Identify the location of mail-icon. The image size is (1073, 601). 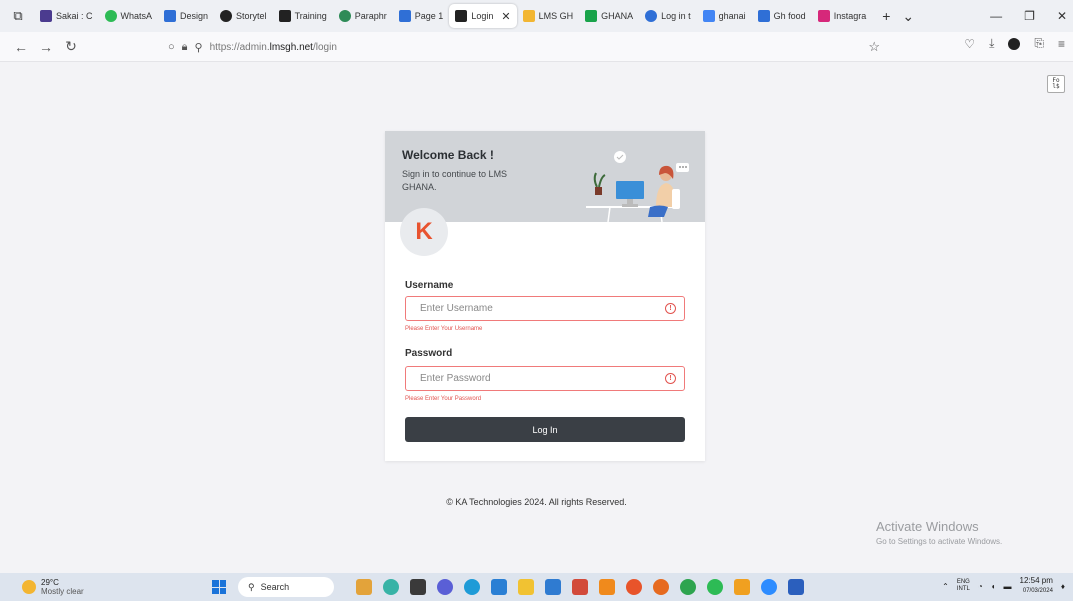
(553, 587).